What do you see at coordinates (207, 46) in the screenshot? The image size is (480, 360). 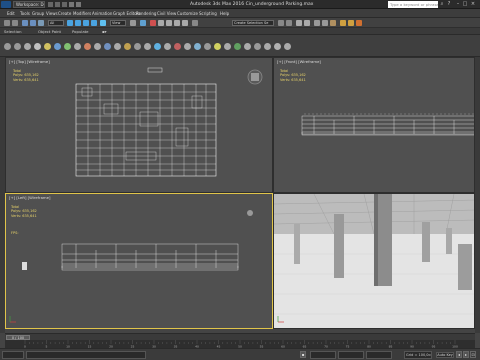 I see `tool-21-icon` at bounding box center [207, 46].